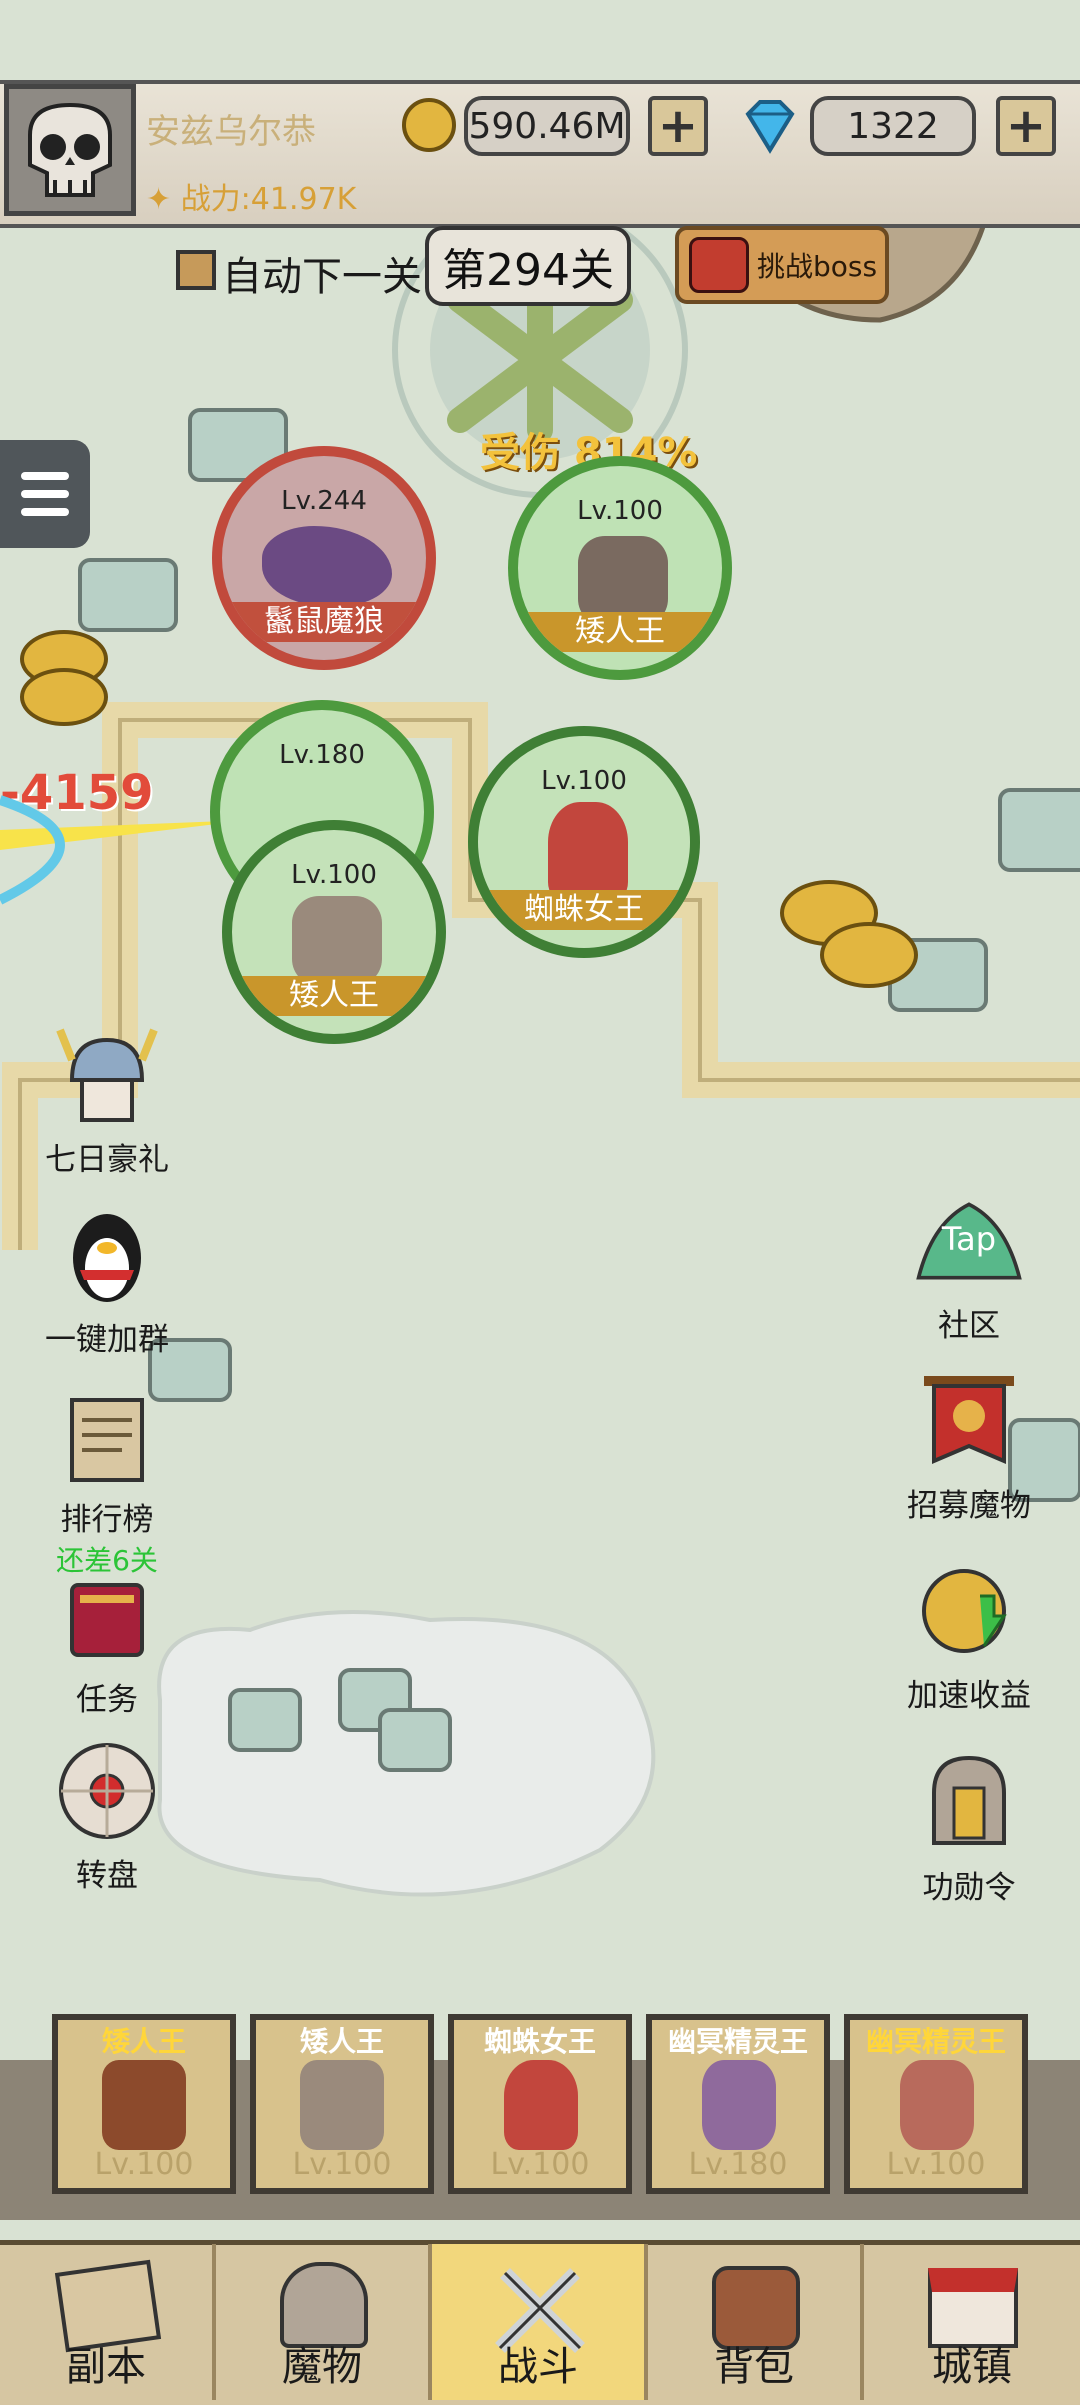 The image size is (1080, 2405). I want to click on lucky-wheel-button: 转盘, so click(107, 1815).